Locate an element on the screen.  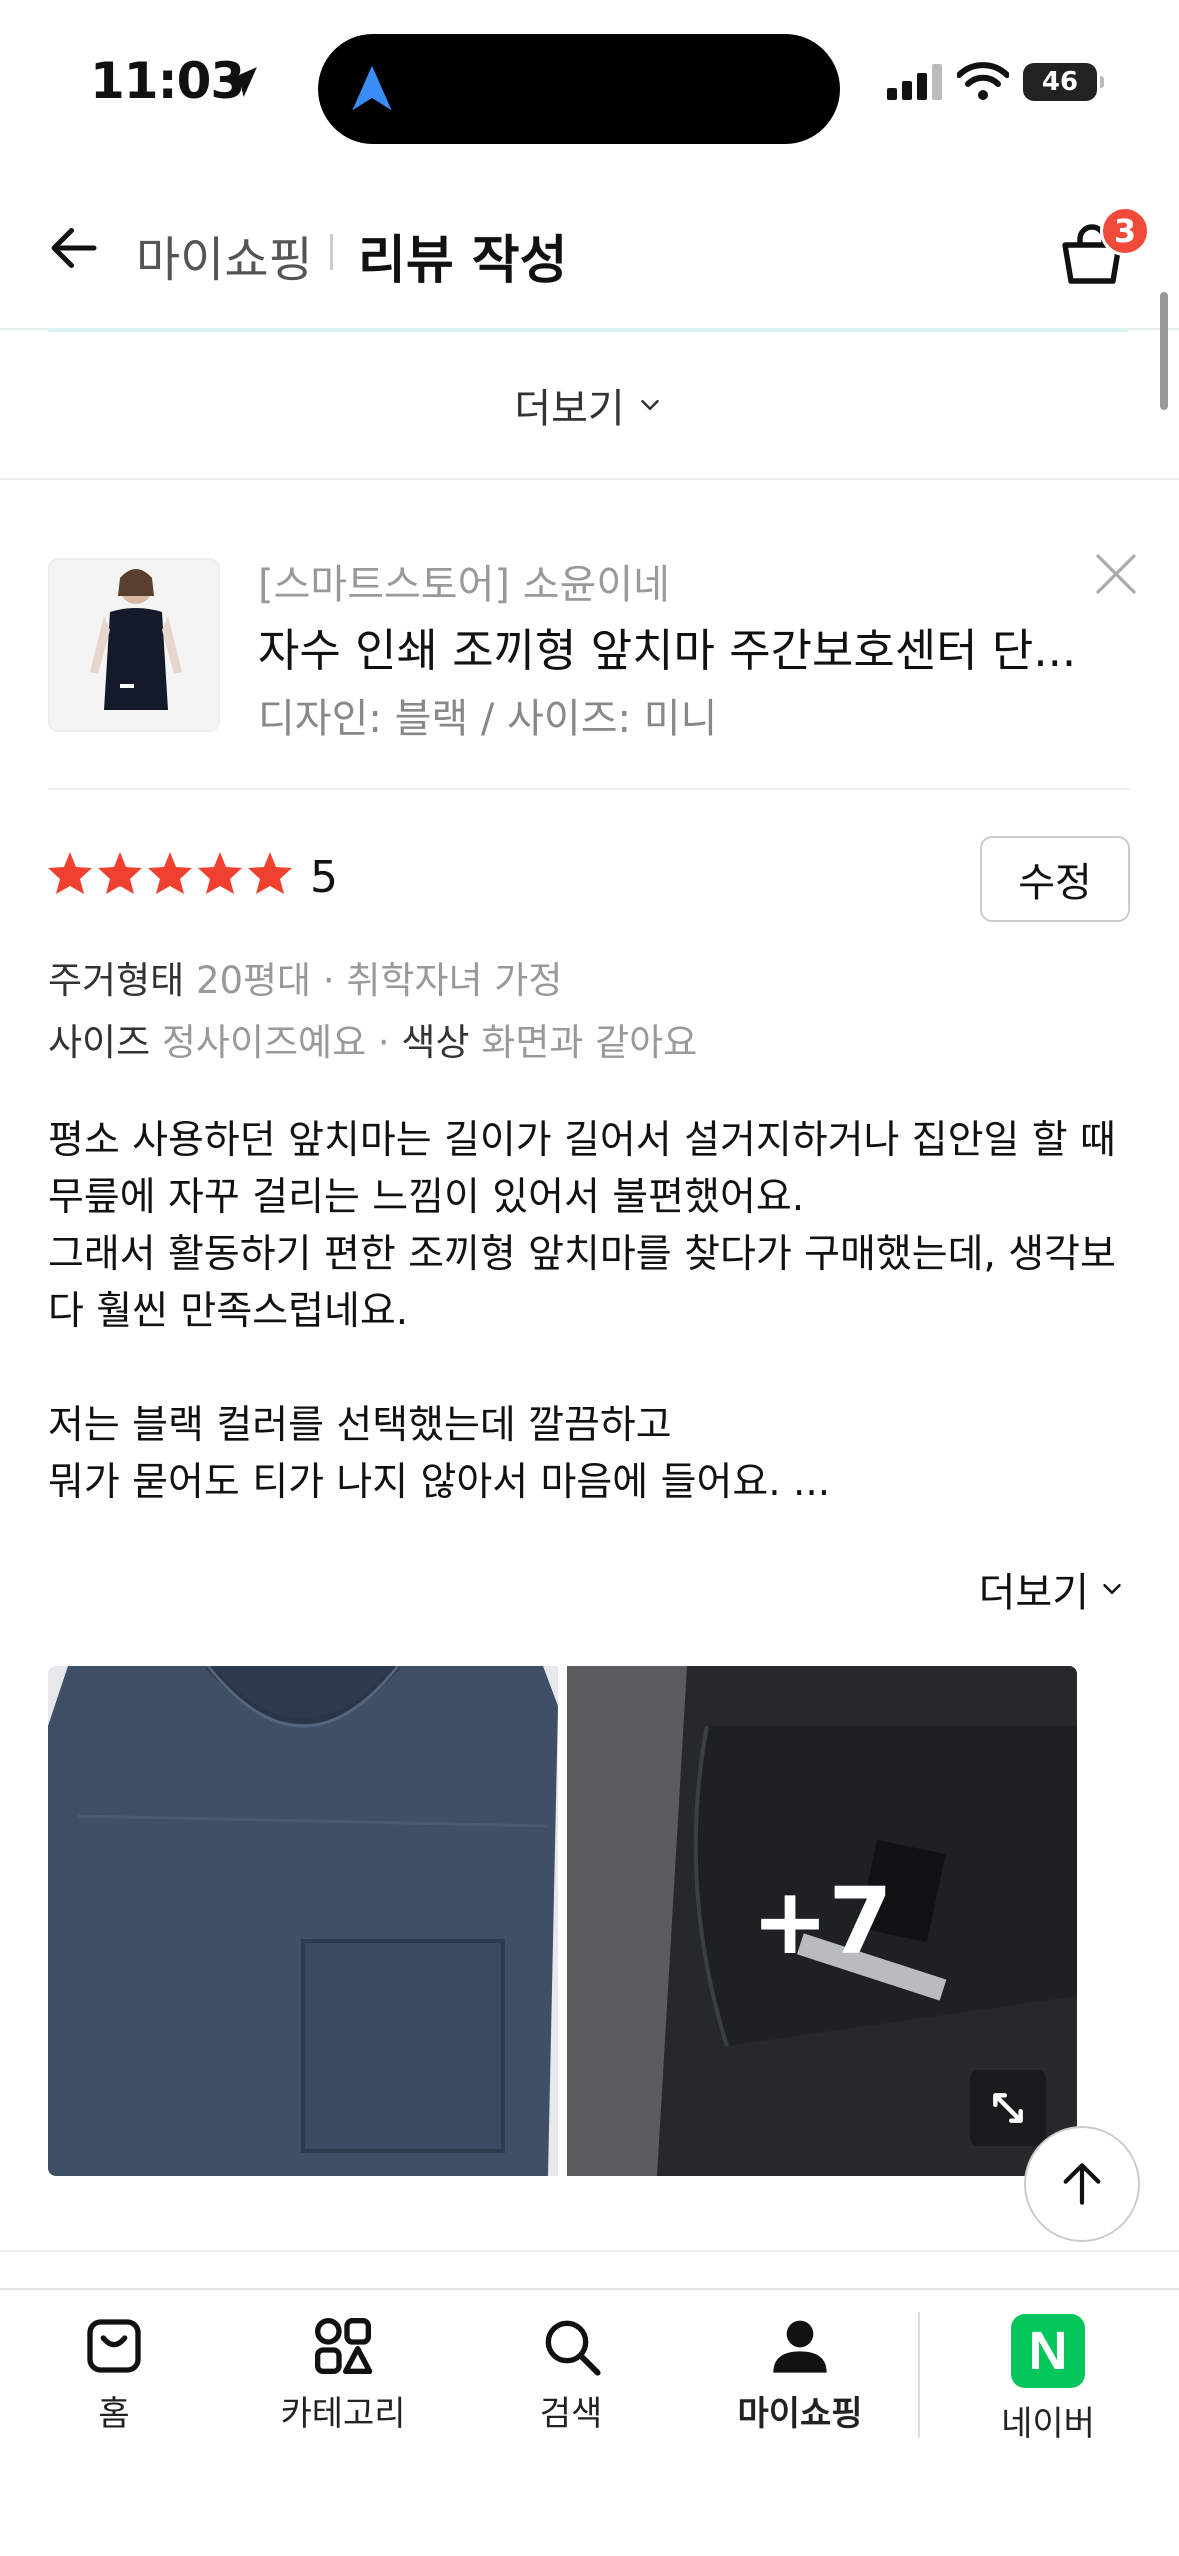
size-value: 정사이즈예요 · is located at coordinates (281, 1042).